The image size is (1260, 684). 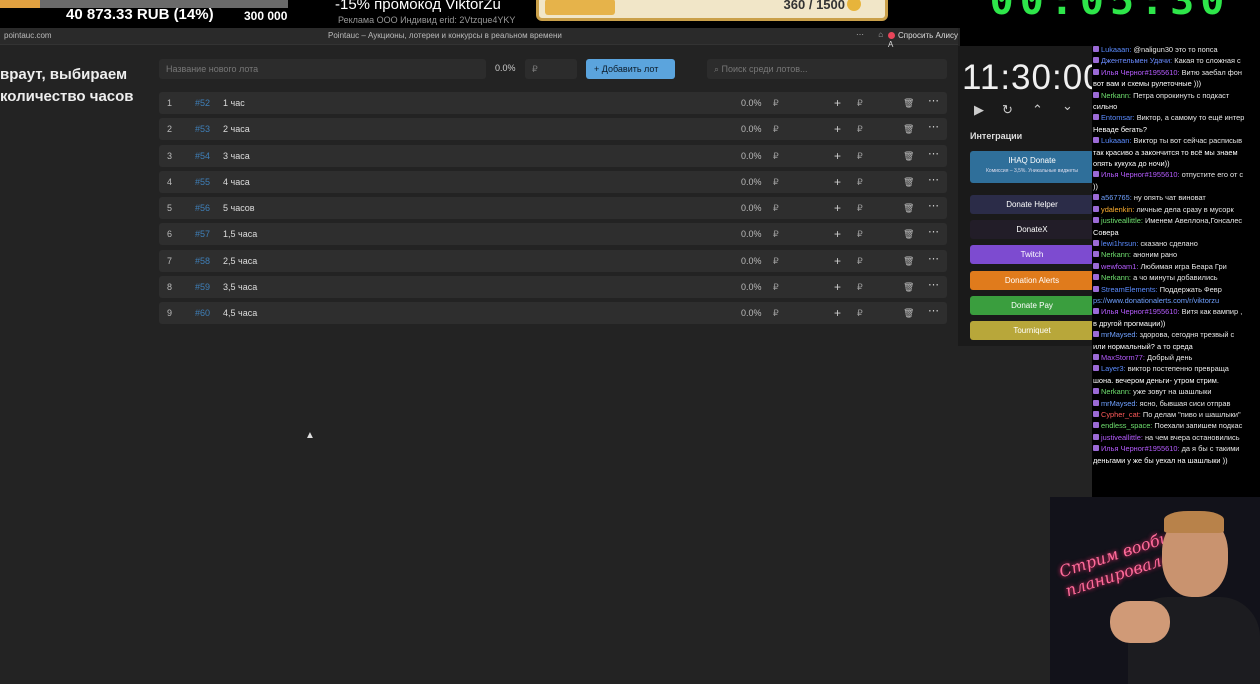 I want to click on address-bar: pointauc.com, so click(x=28, y=35).